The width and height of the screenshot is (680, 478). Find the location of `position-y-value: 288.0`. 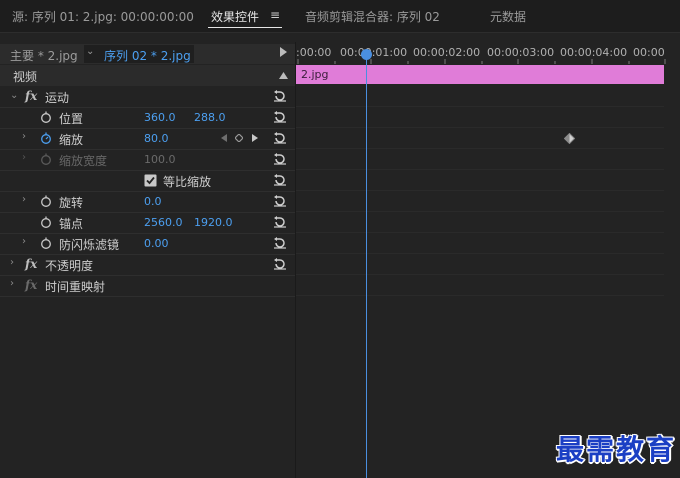

position-y-value: 288.0 is located at coordinates (210, 117).